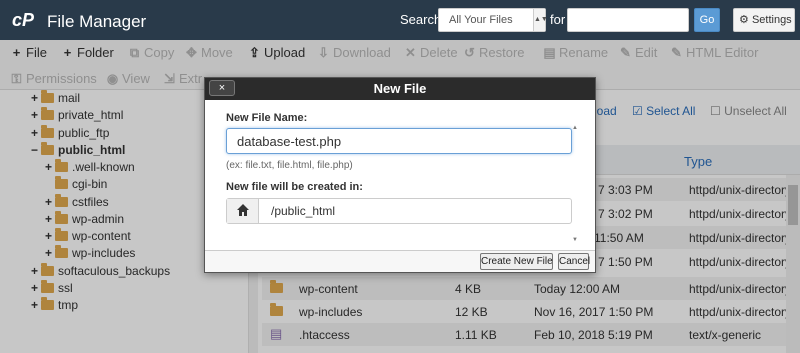  What do you see at coordinates (399, 141) in the screenshot?
I see `file-name-input: database-test.php` at bounding box center [399, 141].